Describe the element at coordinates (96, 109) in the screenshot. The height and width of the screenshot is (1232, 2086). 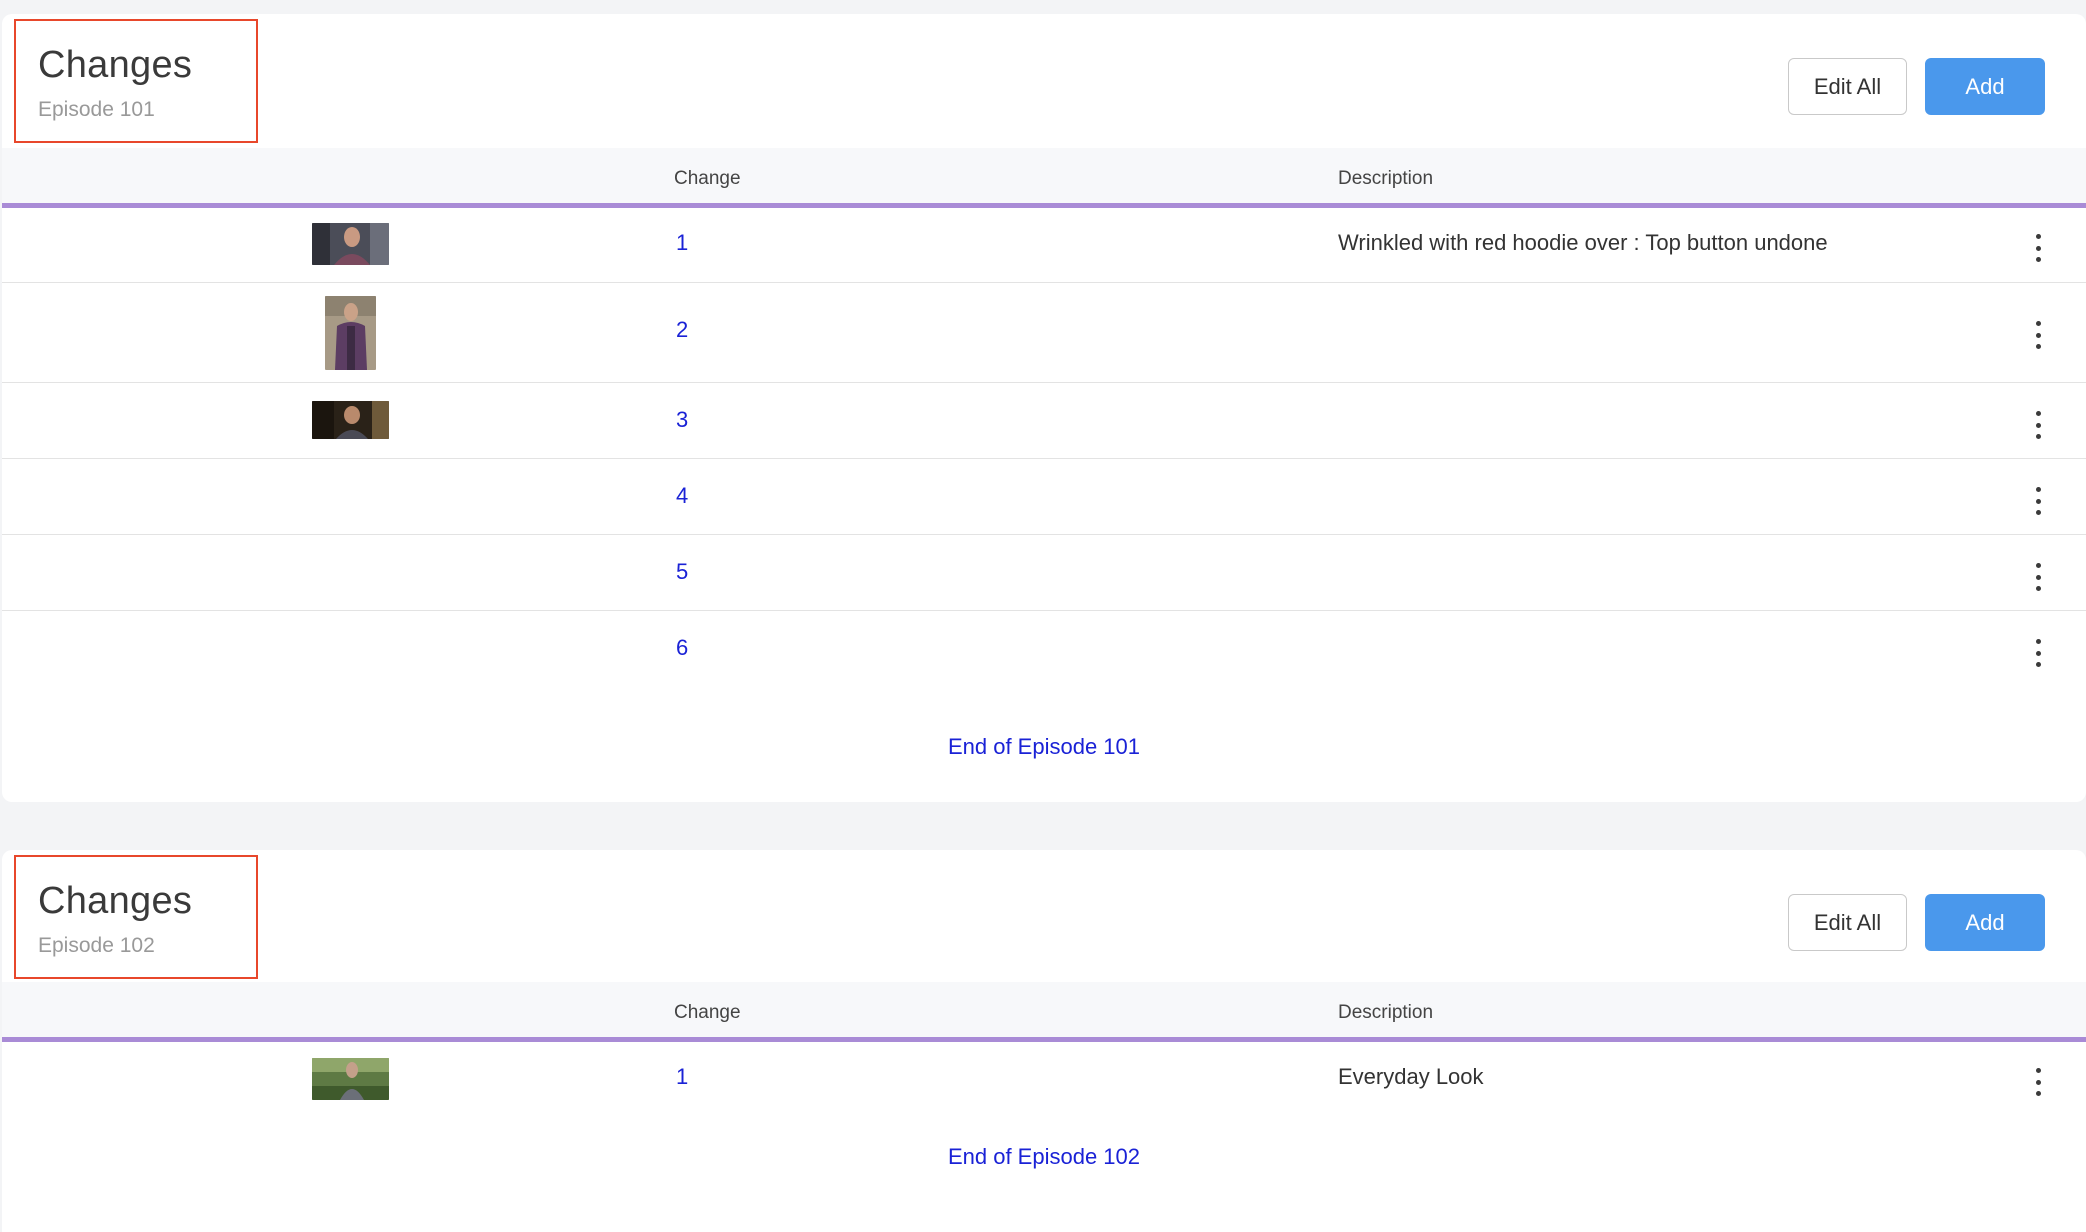
I see `episode-subtitle: Episode 101` at that location.